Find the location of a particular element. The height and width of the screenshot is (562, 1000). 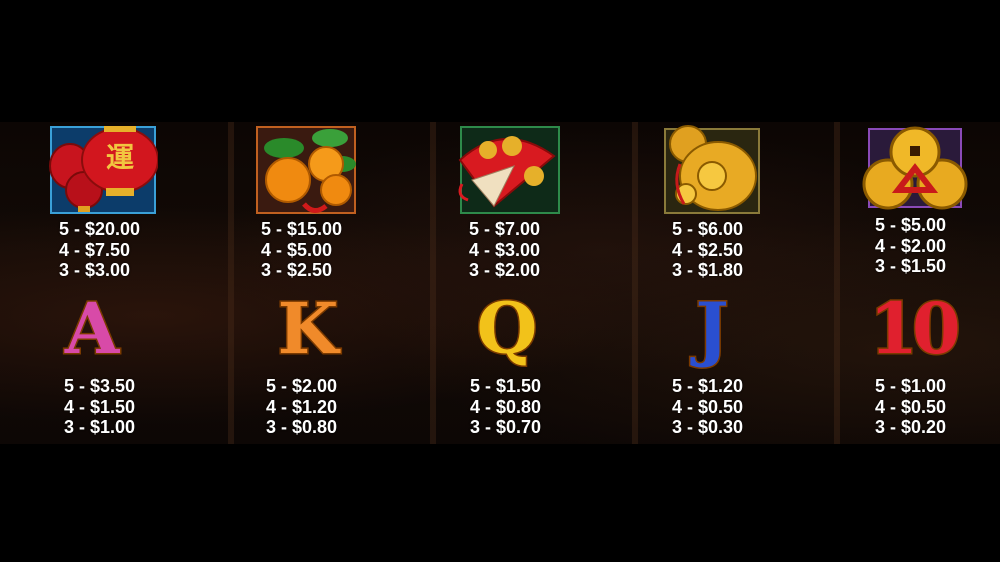

lantern-paytable: 5 - $20.00 4 - $7.50 3 - $3.00 is located at coordinates (99, 250).